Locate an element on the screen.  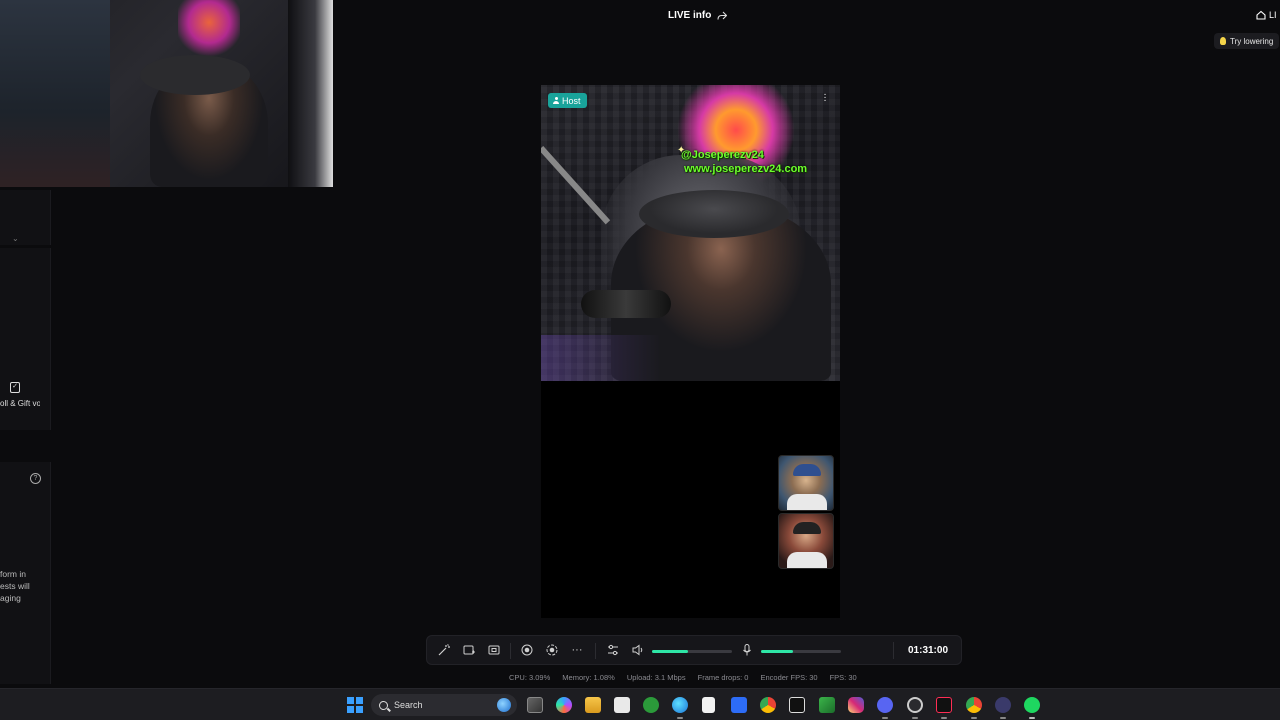
edge-active-indicator is located at coordinates (680, 718).